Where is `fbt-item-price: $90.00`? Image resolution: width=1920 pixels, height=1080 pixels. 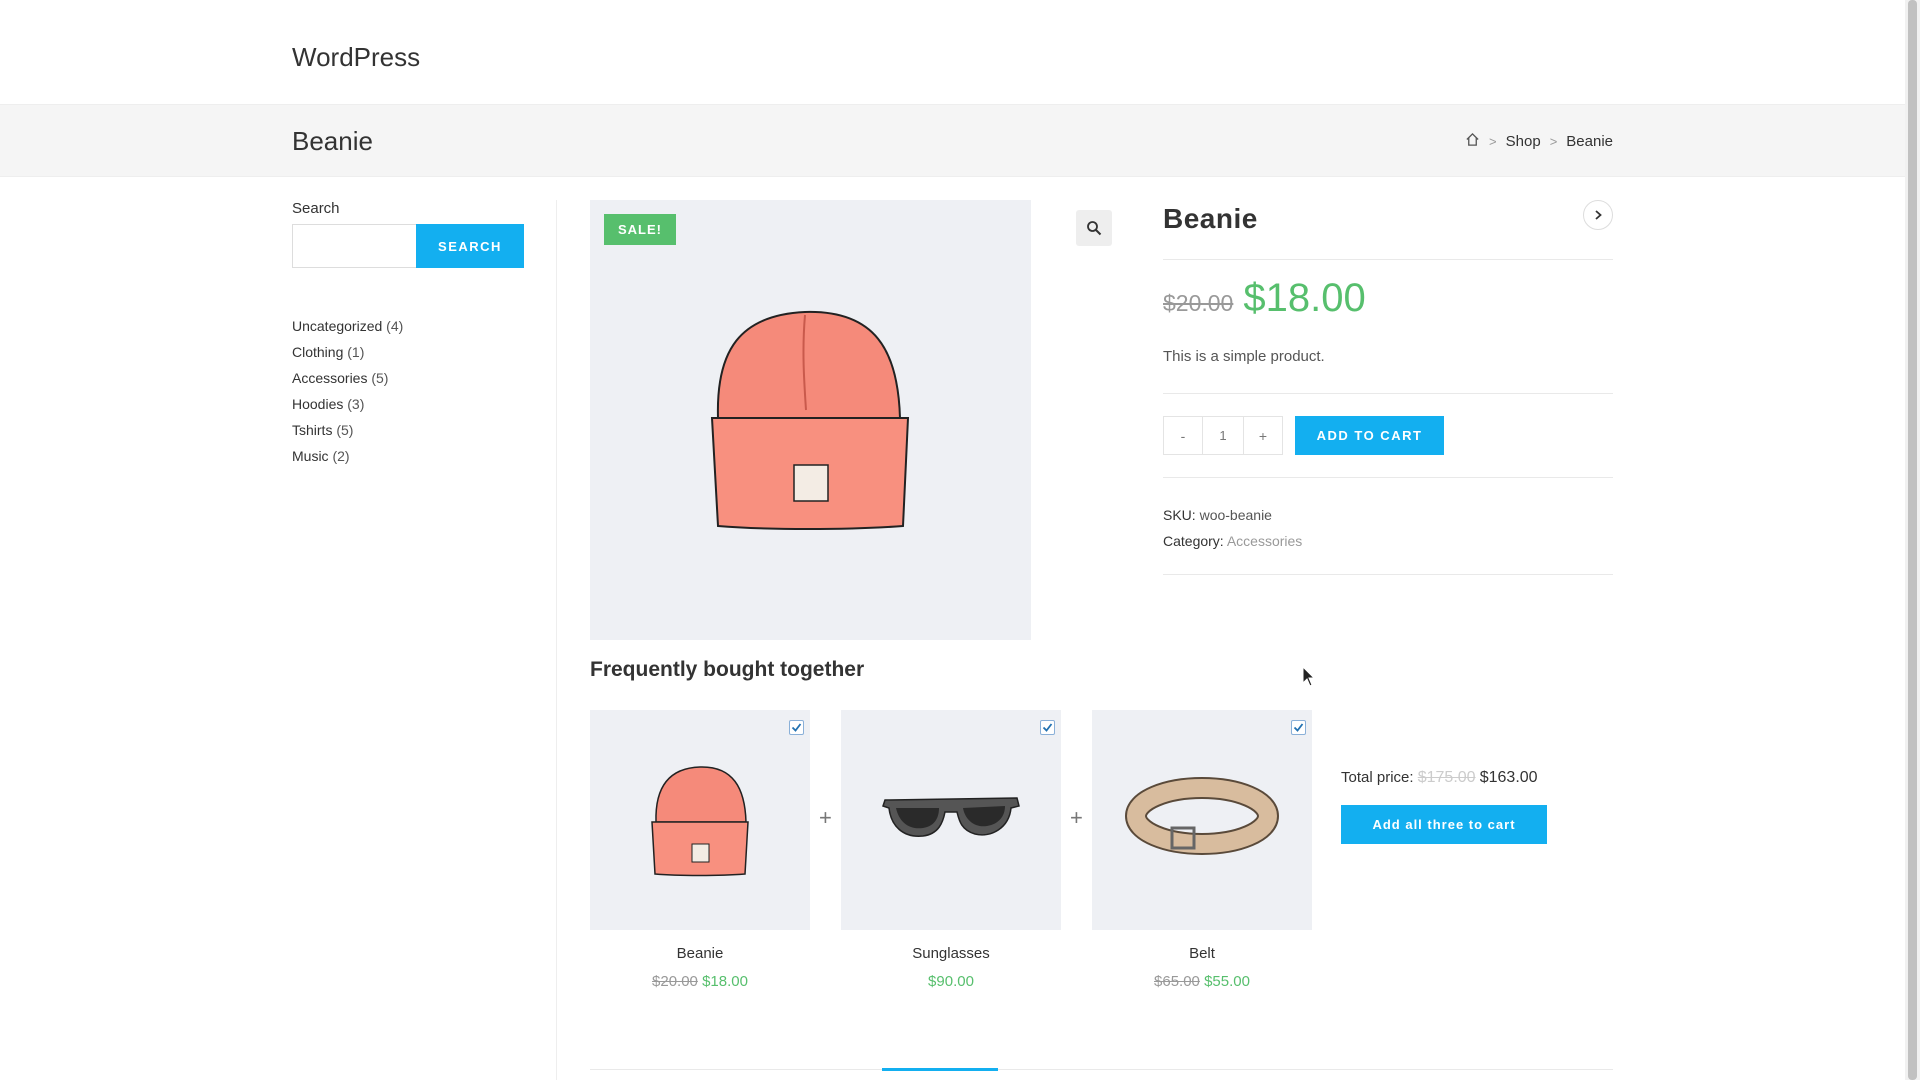 fbt-item-price: $90.00 is located at coordinates (951, 981).